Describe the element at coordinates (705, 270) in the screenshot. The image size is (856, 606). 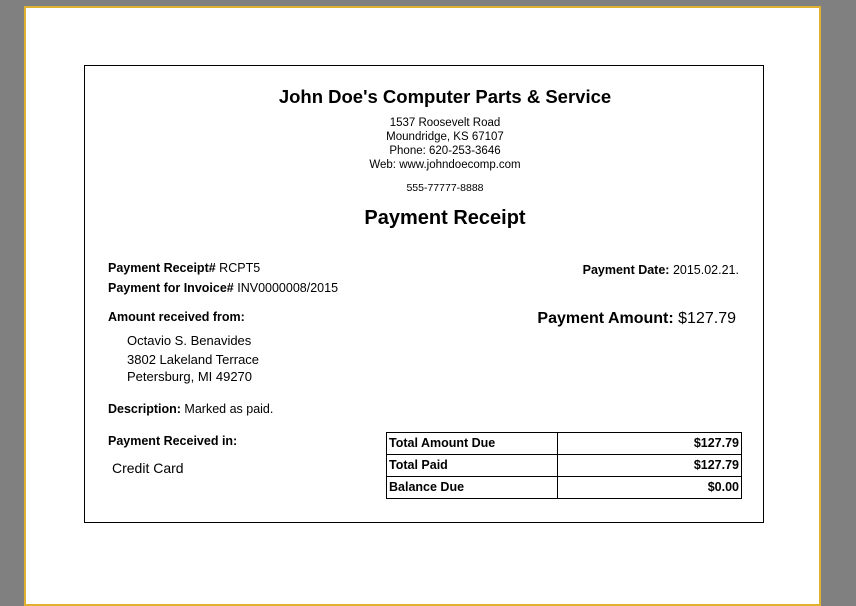
I see `payment-date-value: 2015.02.21.` at that location.